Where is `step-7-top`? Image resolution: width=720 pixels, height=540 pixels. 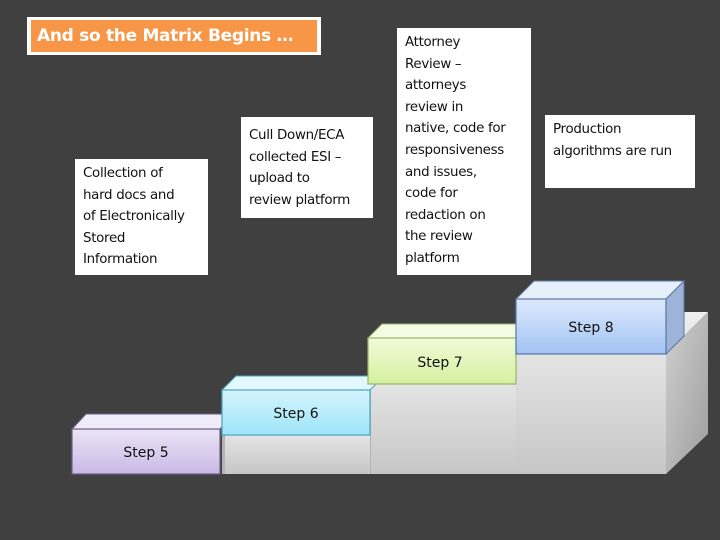 step-7-top is located at coordinates (449, 331).